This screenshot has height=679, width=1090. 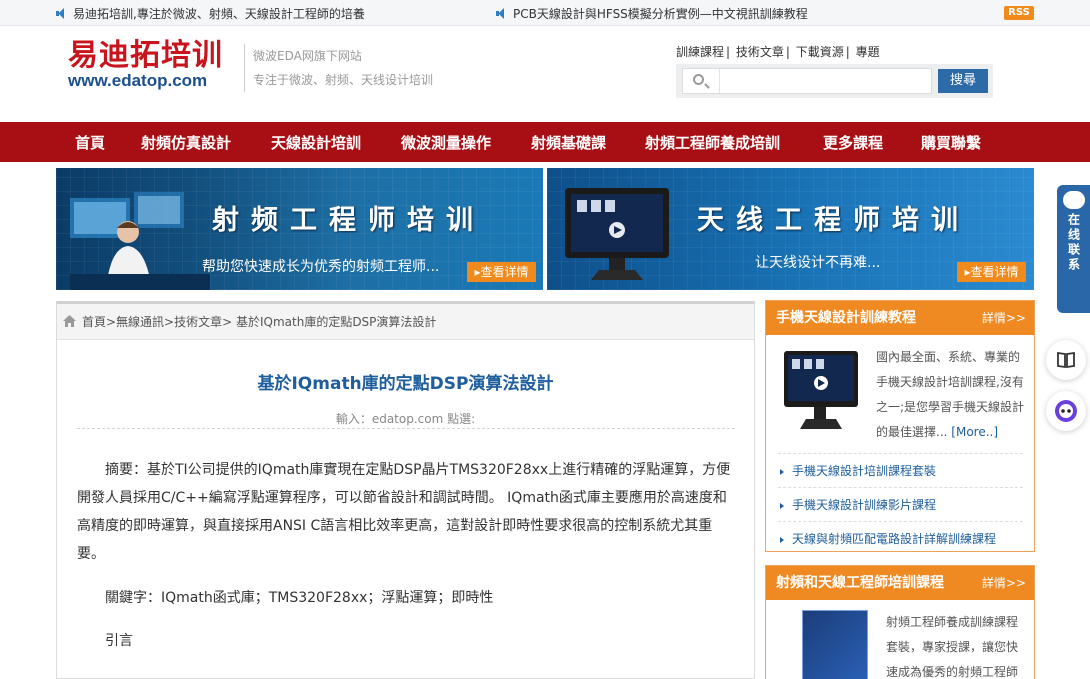 I want to click on slogan-line-1: 微波EDA网旗下网站, so click(x=307, y=56).